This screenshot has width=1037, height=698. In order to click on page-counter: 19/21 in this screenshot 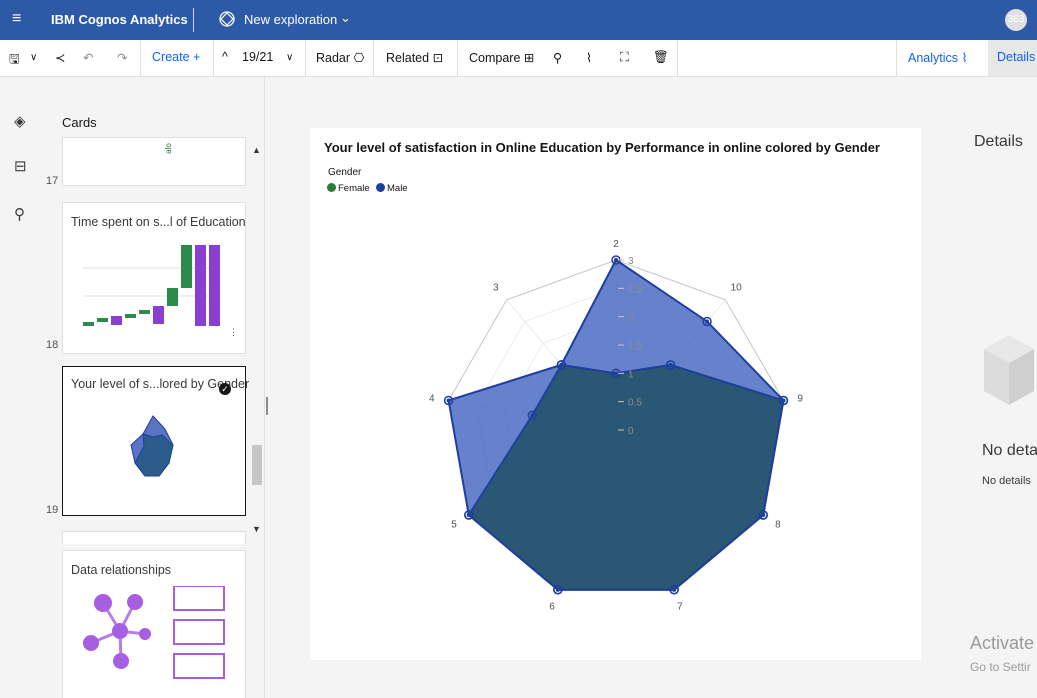, I will do `click(258, 57)`.